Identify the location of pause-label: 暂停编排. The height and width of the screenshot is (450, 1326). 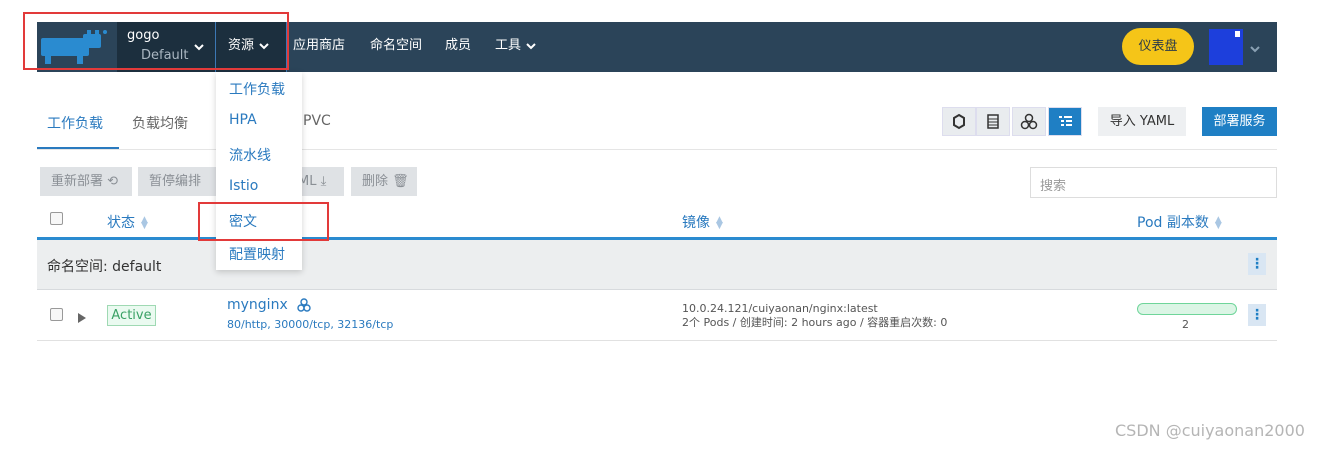
(175, 181).